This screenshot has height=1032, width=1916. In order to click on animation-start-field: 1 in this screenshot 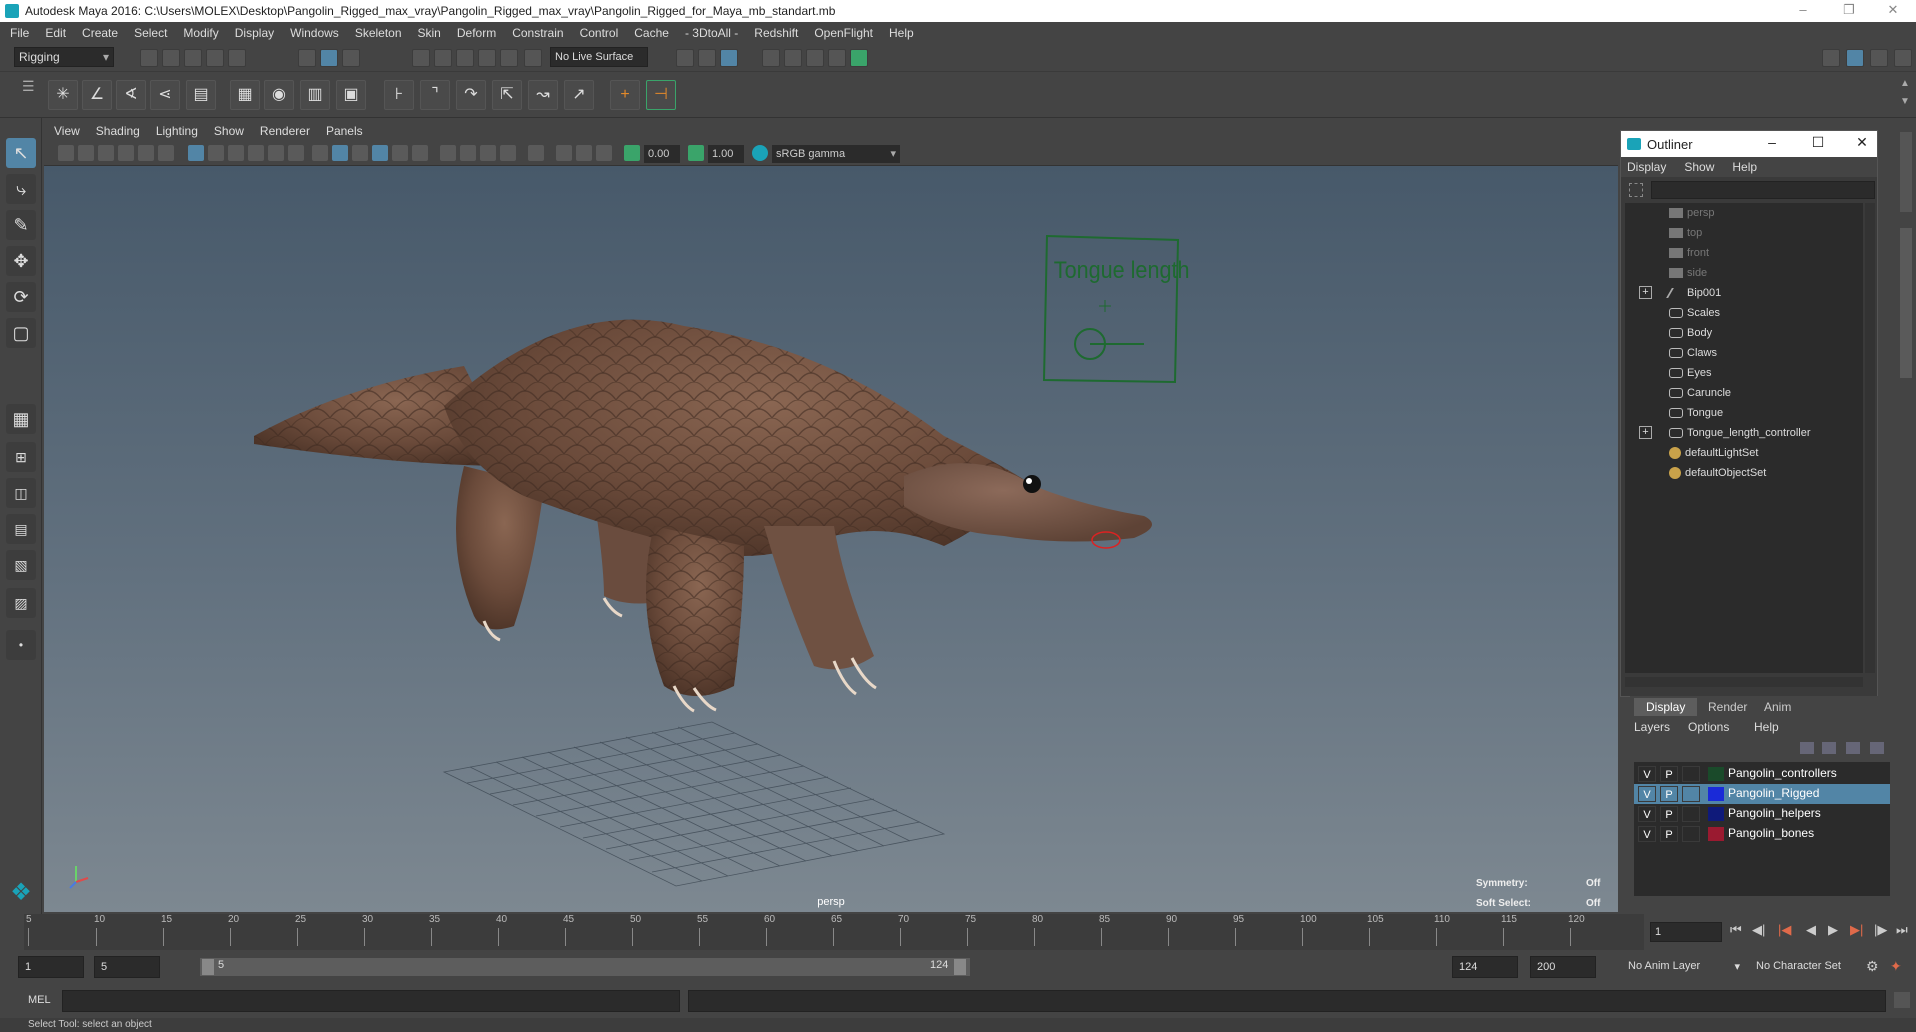, I will do `click(51, 967)`.